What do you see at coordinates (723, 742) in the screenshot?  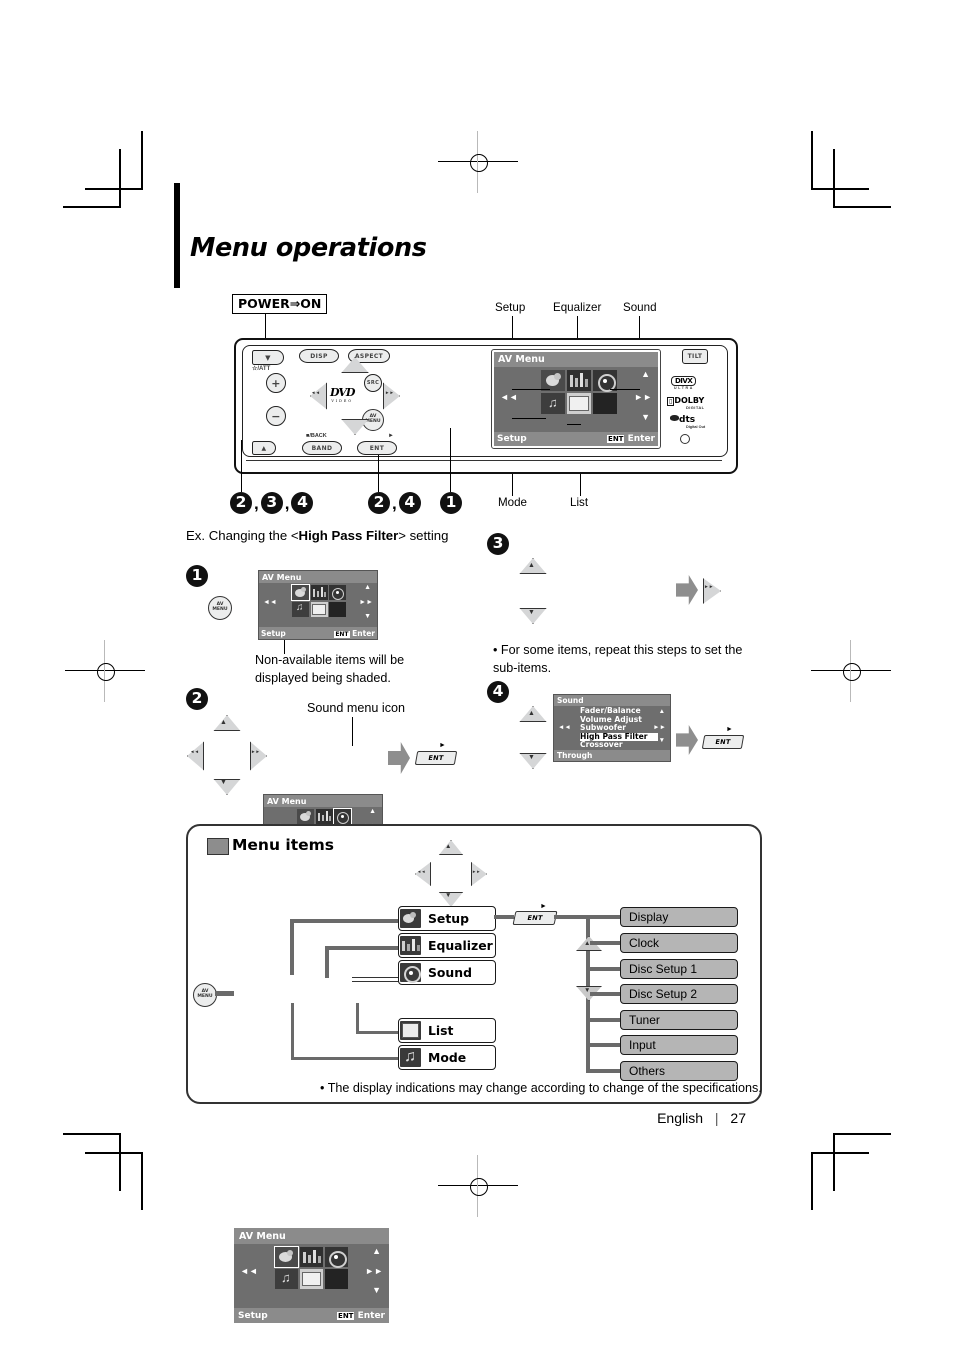 I see `step4-ent-key: ENT` at bounding box center [723, 742].